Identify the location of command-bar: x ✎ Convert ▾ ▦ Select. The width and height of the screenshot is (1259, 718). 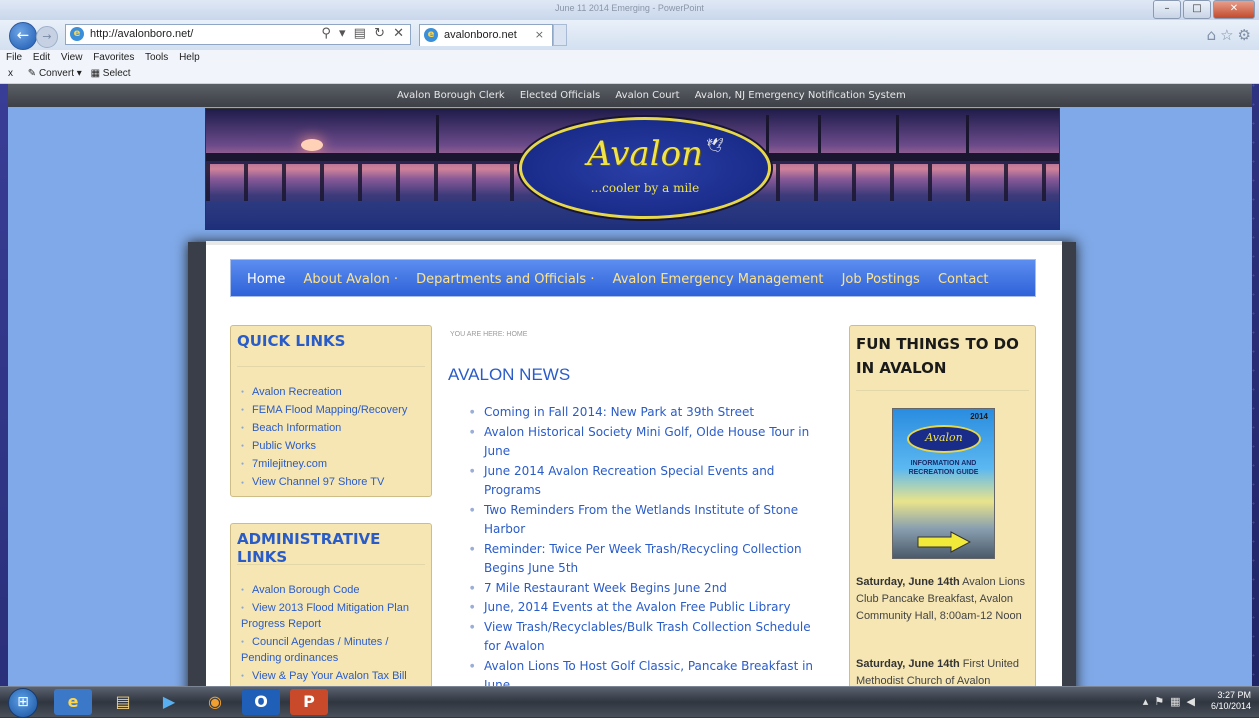
(629, 75).